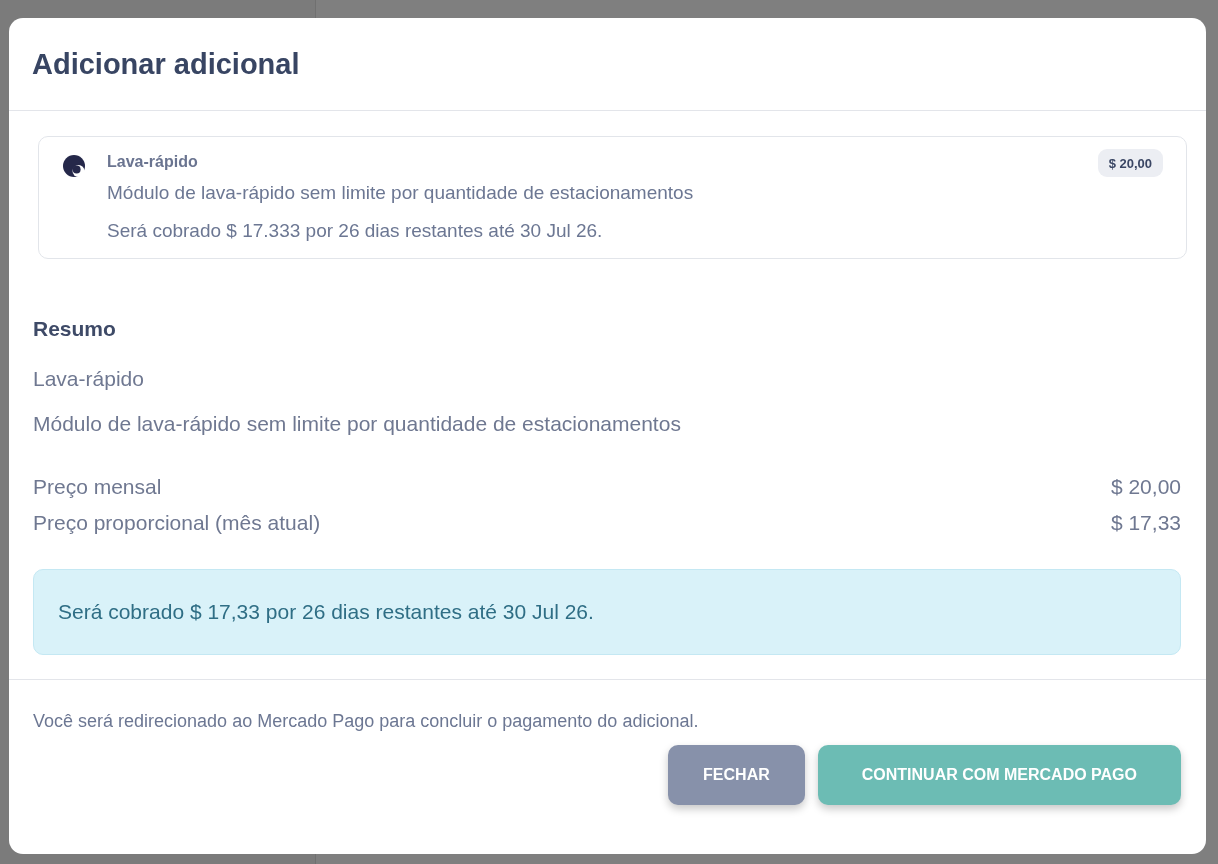 This screenshot has height=864, width=1218. Describe the element at coordinates (177, 523) in the screenshot. I see `price-label: Preço proporcional (mês atual)` at that location.